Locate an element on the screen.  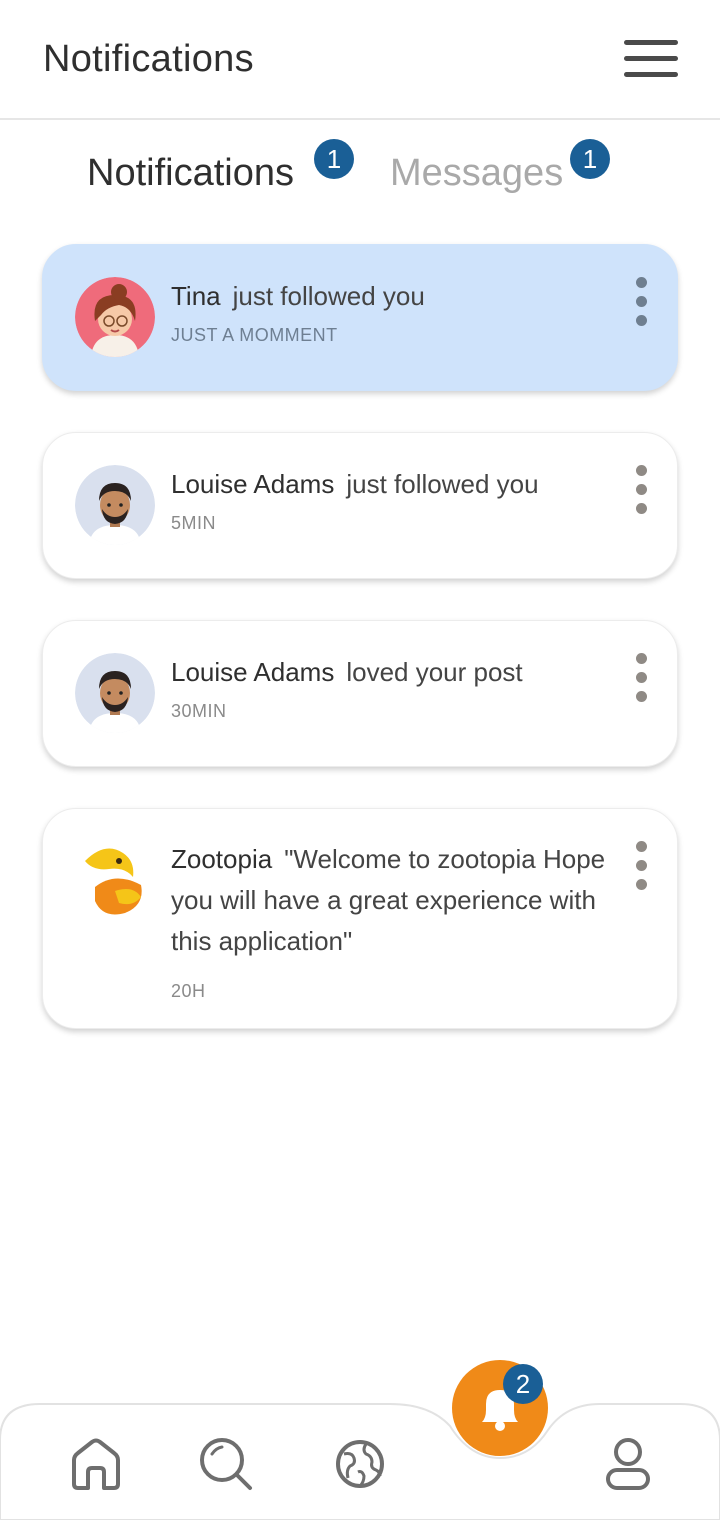
page-title: Notifications is located at coordinates (148, 59).